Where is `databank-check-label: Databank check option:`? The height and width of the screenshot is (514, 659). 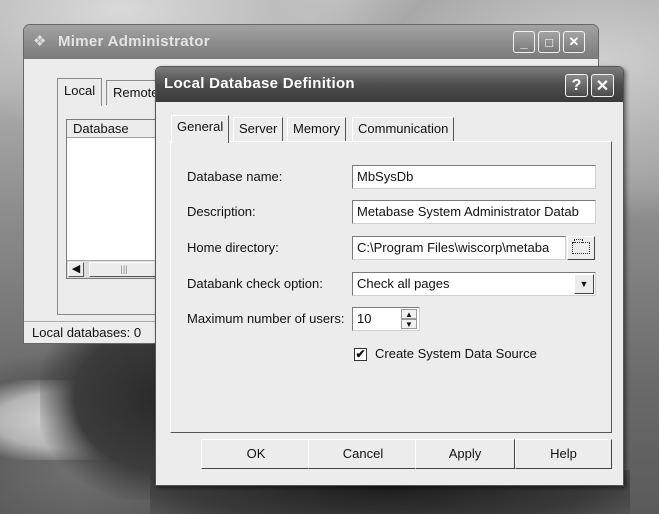 databank-check-label: Databank check option: is located at coordinates (255, 283).